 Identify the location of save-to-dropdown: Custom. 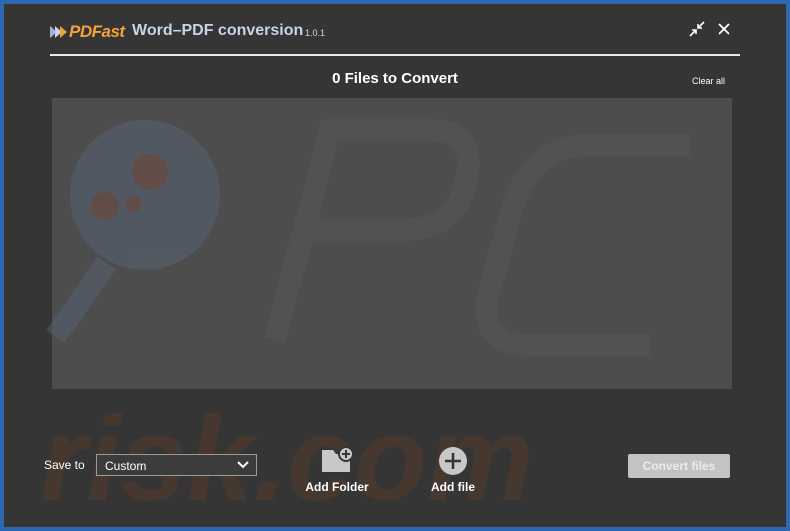
(176, 465).